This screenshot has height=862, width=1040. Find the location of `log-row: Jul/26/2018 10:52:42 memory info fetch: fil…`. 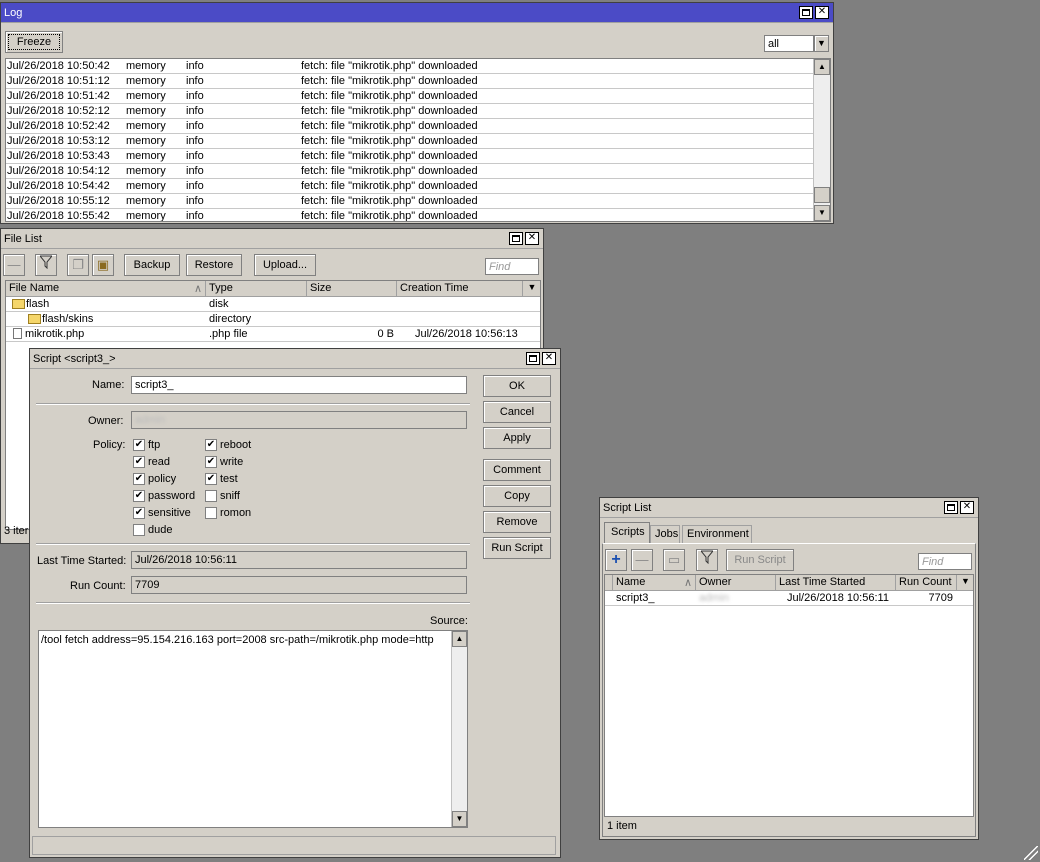

log-row: Jul/26/2018 10:52:42 memory info fetch: fil… is located at coordinates (409, 126).